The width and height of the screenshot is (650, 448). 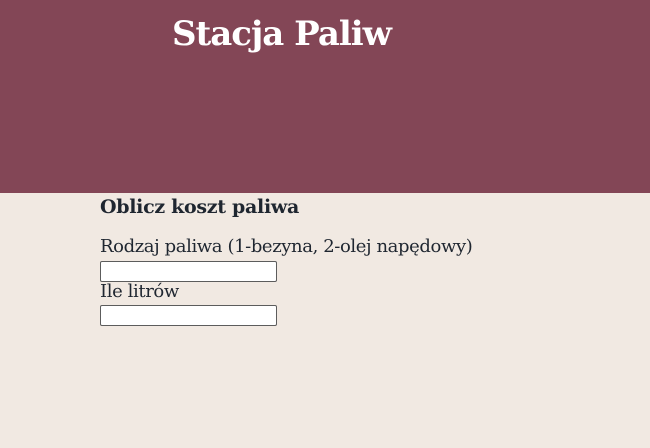 What do you see at coordinates (188, 315) in the screenshot?
I see `liters-input` at bounding box center [188, 315].